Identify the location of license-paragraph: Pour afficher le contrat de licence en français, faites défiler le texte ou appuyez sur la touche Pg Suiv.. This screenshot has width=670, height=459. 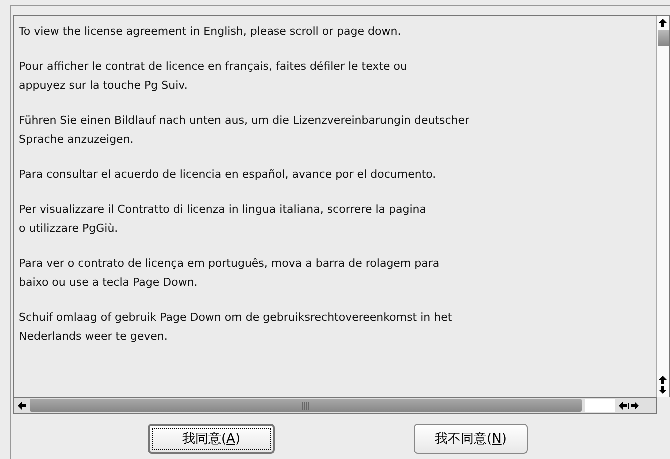
(213, 76).